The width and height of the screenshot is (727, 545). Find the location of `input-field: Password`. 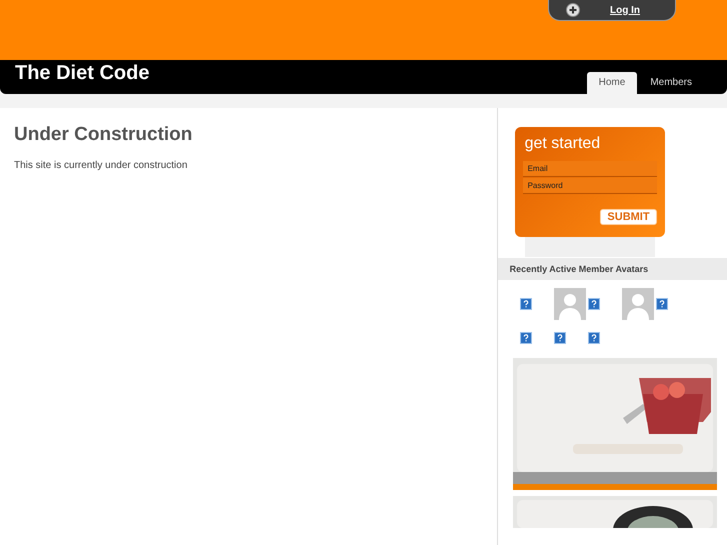

input-field: Password is located at coordinates (589, 186).